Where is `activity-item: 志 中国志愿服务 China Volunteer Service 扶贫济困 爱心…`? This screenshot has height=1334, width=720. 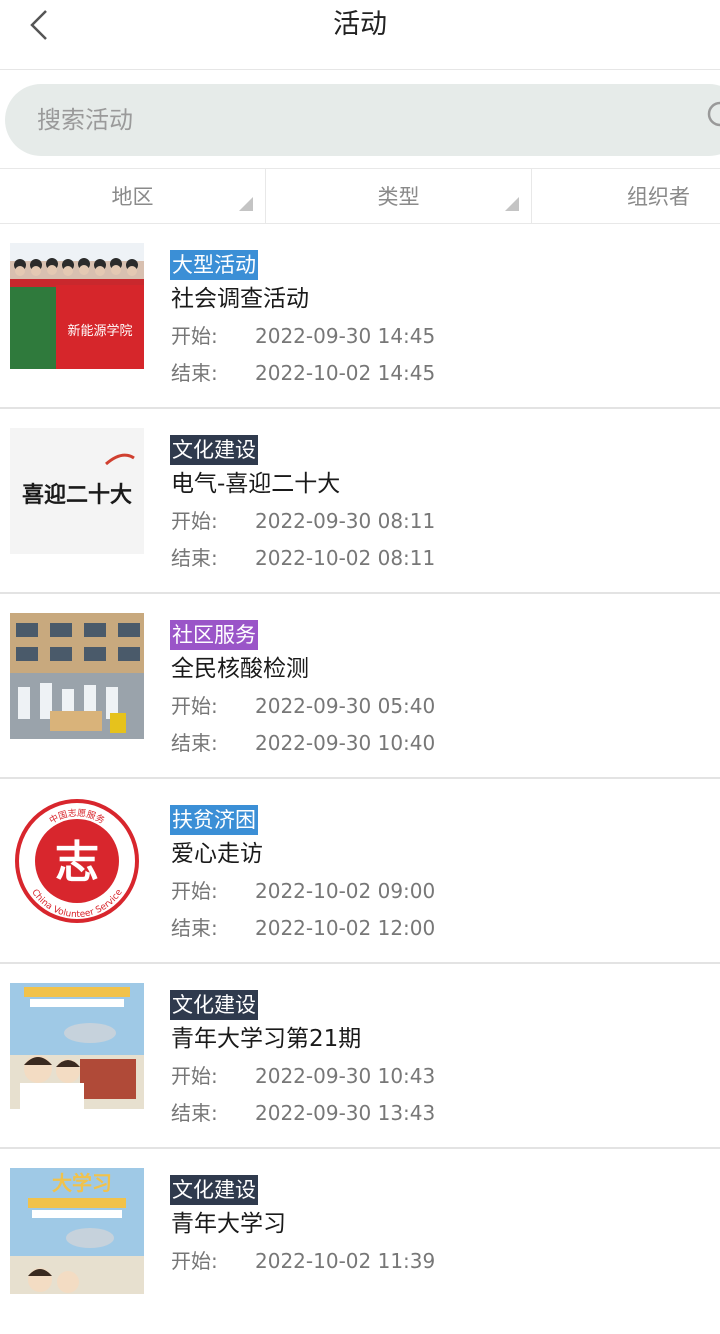 activity-item: 志 中国志愿服务 China Volunteer Service 扶贫济困 爱心… is located at coordinates (360, 871).